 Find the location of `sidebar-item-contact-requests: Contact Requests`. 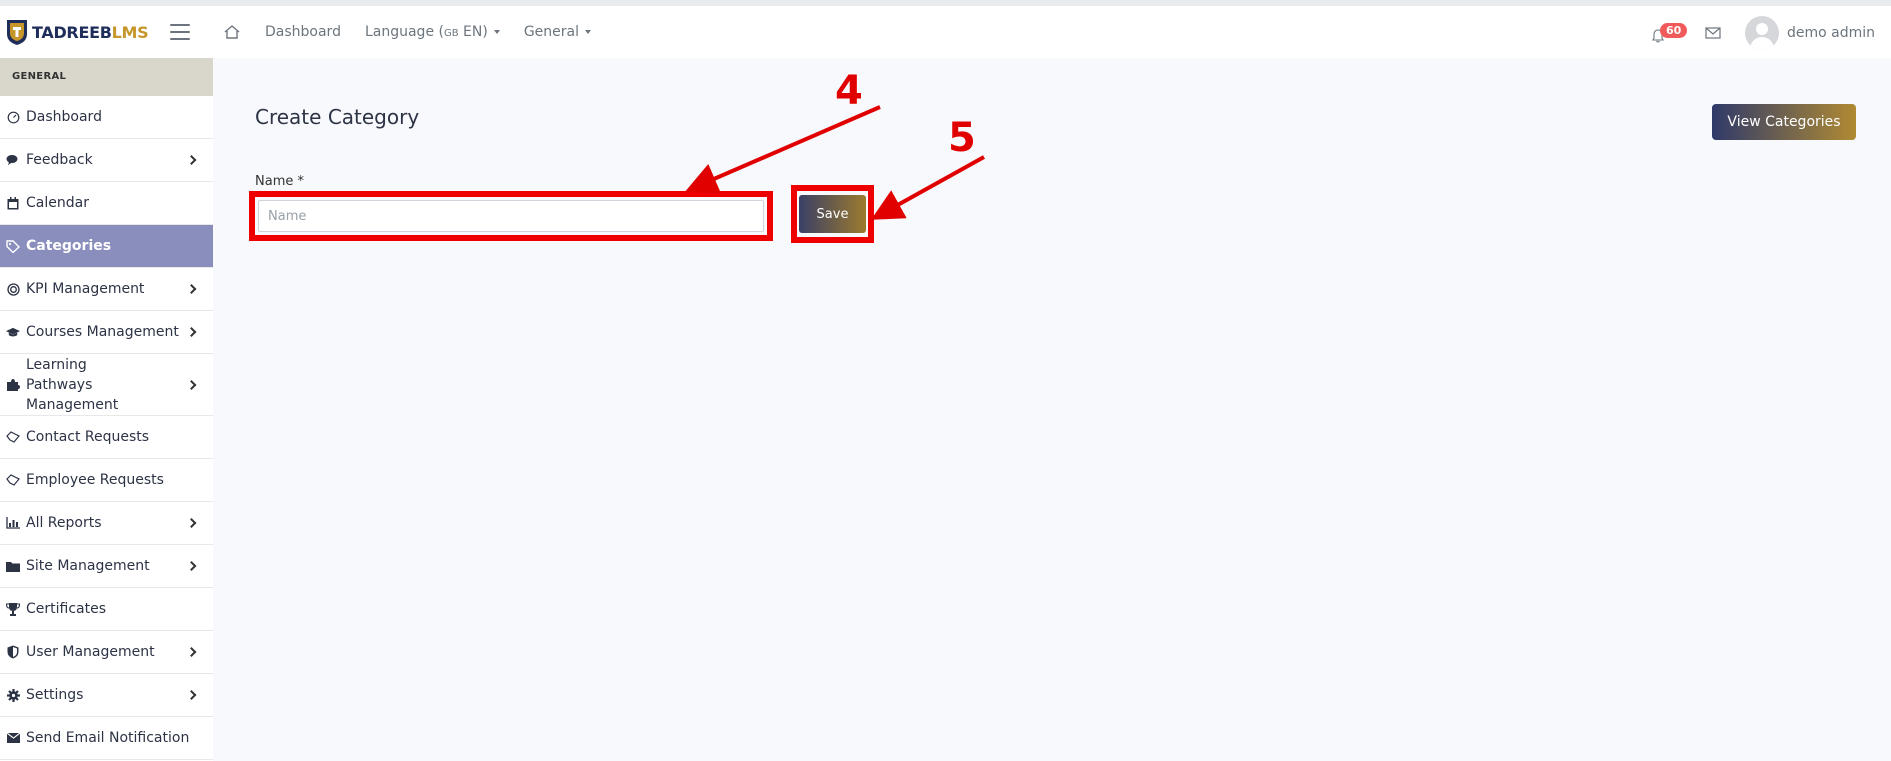

sidebar-item-contact-requests: Contact Requests is located at coordinates (106, 437).